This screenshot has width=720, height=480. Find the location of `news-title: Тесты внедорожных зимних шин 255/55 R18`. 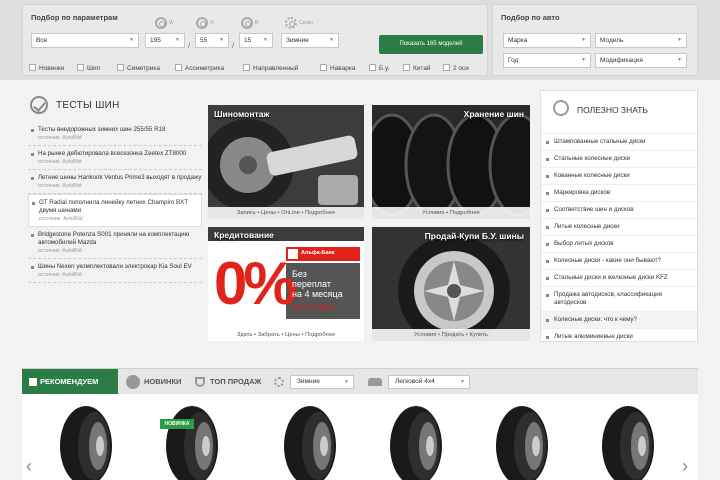

news-title: Тесты внедорожных зимних шин 255/55 R18 is located at coordinates (120, 130).